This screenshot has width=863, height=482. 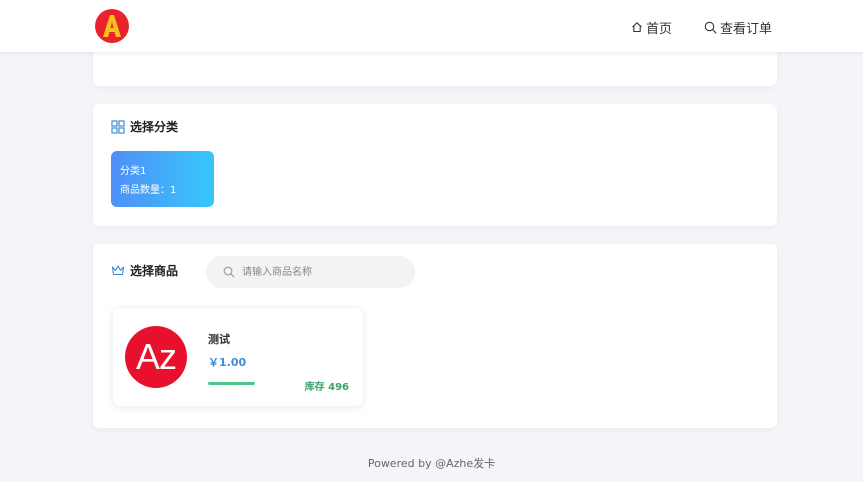 I want to click on product-price: ￥1.00, so click(x=227, y=362).